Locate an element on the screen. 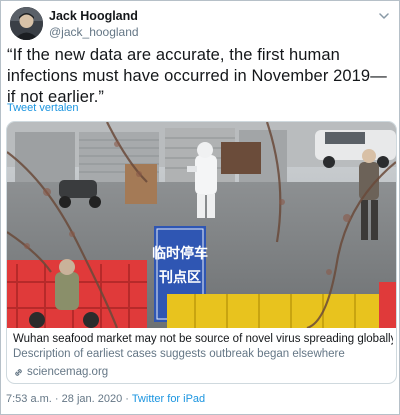  link-icon is located at coordinates (18, 372).